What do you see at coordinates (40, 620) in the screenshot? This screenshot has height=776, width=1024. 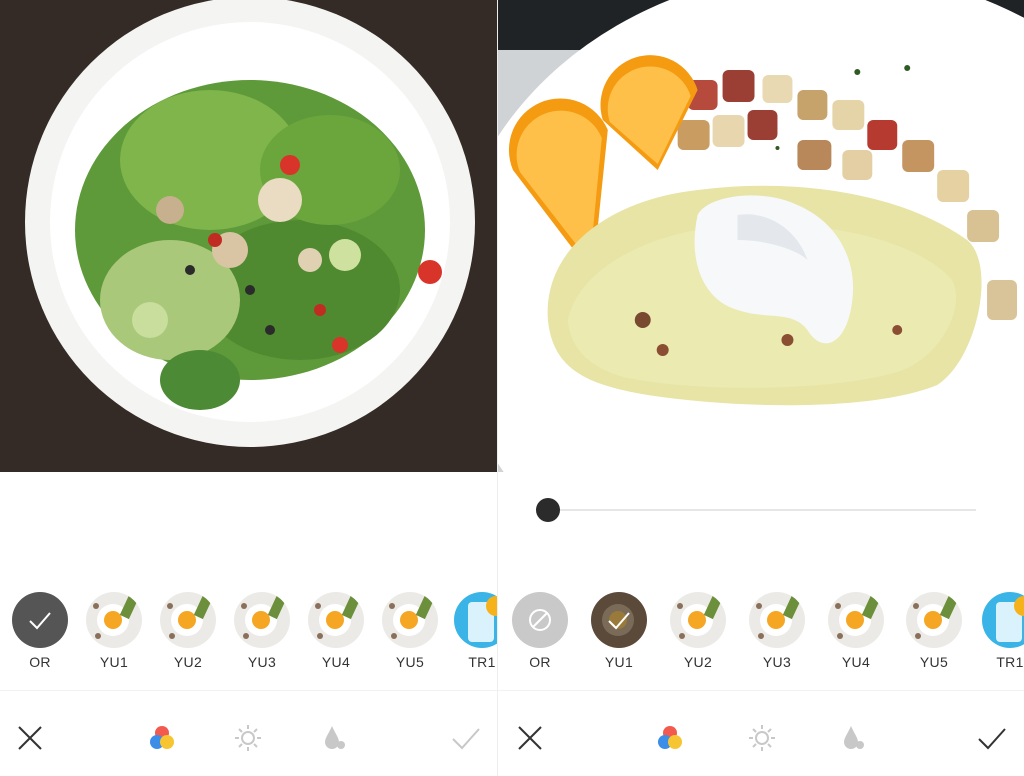 I see `filter-thumbnail-original-selected` at bounding box center [40, 620].